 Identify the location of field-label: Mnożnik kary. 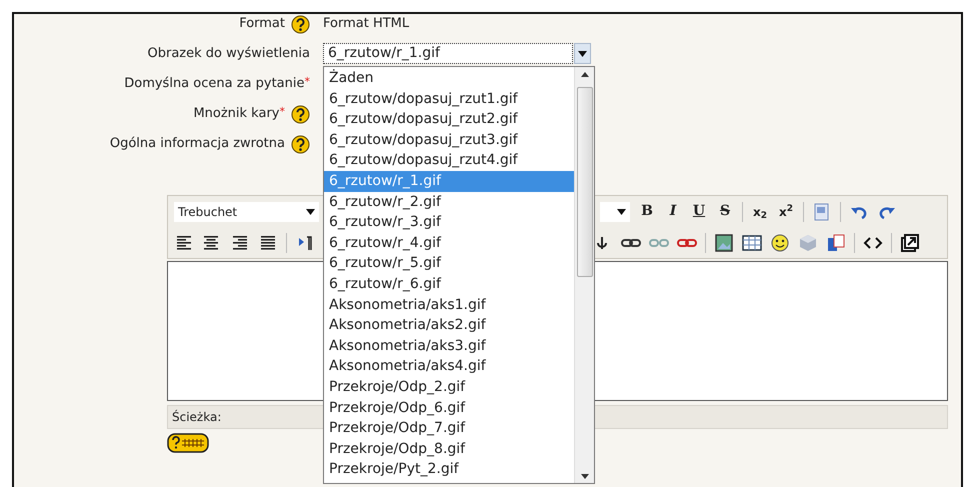
(236, 114).